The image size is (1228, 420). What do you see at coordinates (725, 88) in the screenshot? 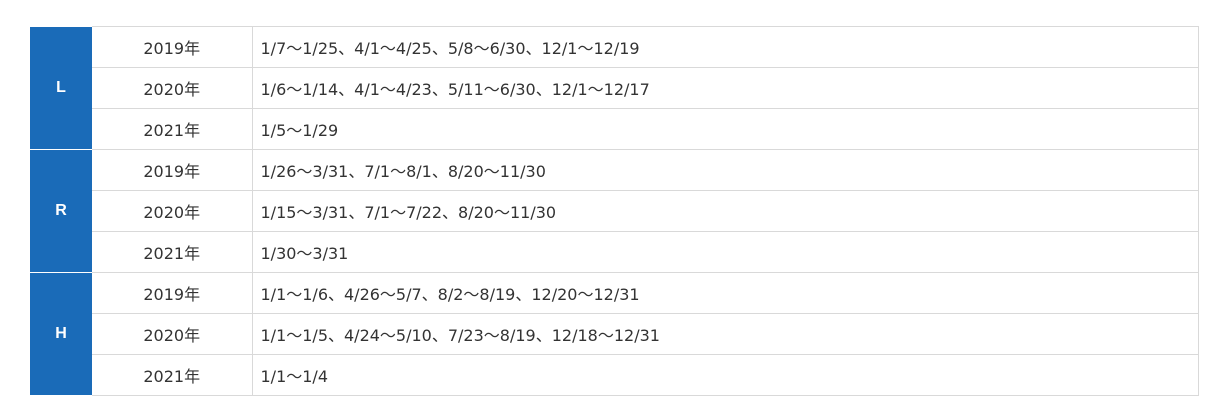
I see `period-cell: 1/6～1/14、4/1～4/23、5/11～6/30、12/1～12/17` at bounding box center [725, 88].